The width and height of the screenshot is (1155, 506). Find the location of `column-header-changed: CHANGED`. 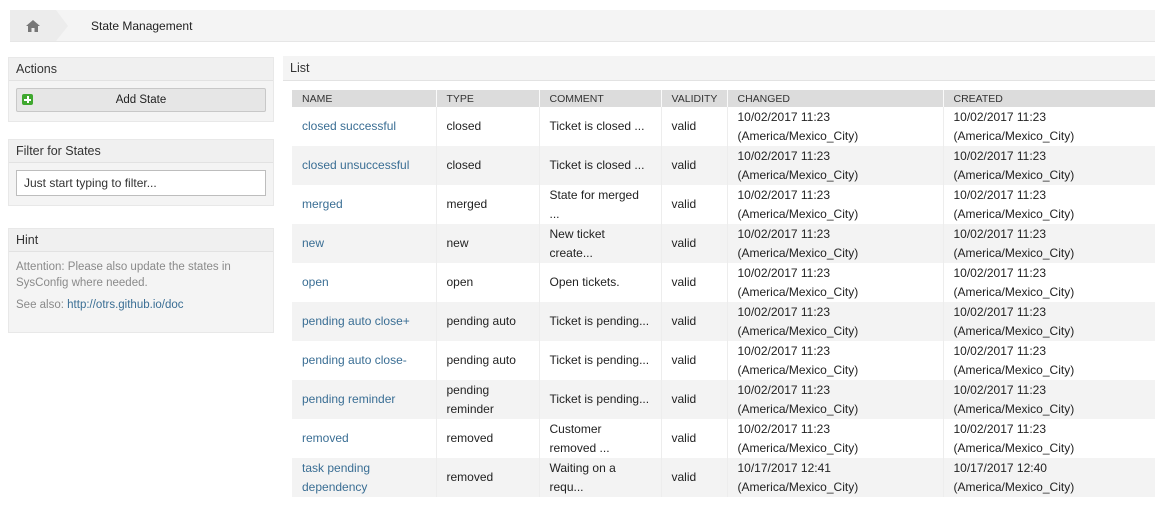

column-header-changed: CHANGED is located at coordinates (835, 98).